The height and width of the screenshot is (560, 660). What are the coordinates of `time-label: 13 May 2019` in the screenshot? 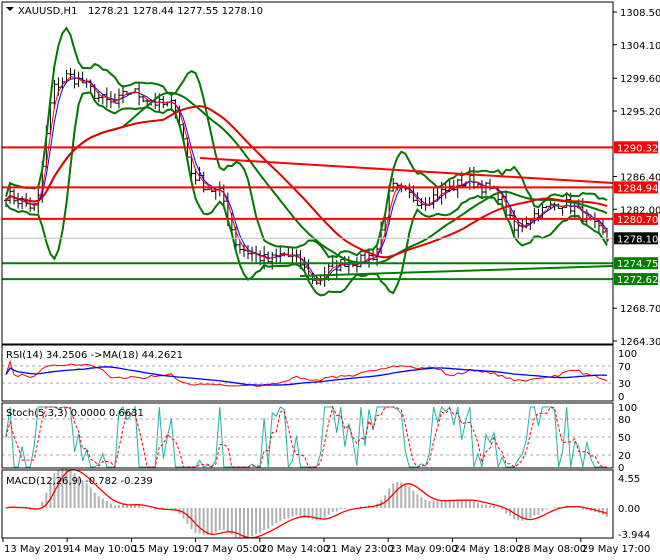 It's located at (36, 549).